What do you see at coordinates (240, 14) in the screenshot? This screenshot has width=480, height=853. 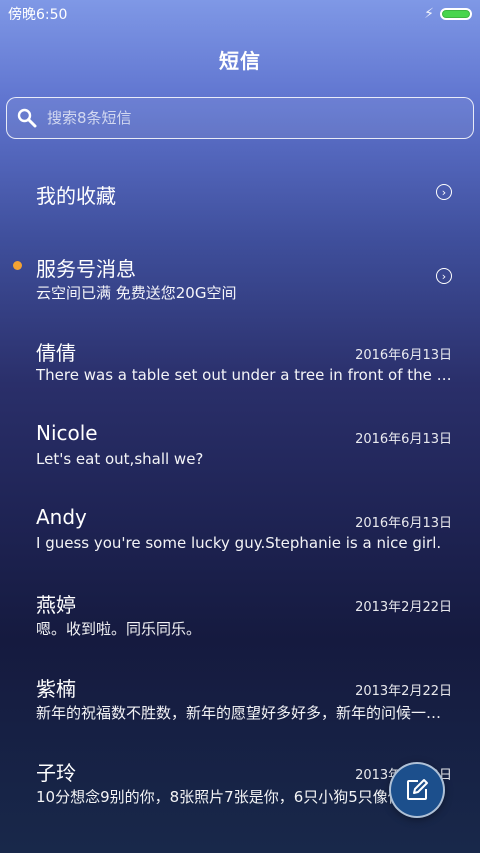 I see `status-bar: 傍晚6:50 ⚡` at bounding box center [240, 14].